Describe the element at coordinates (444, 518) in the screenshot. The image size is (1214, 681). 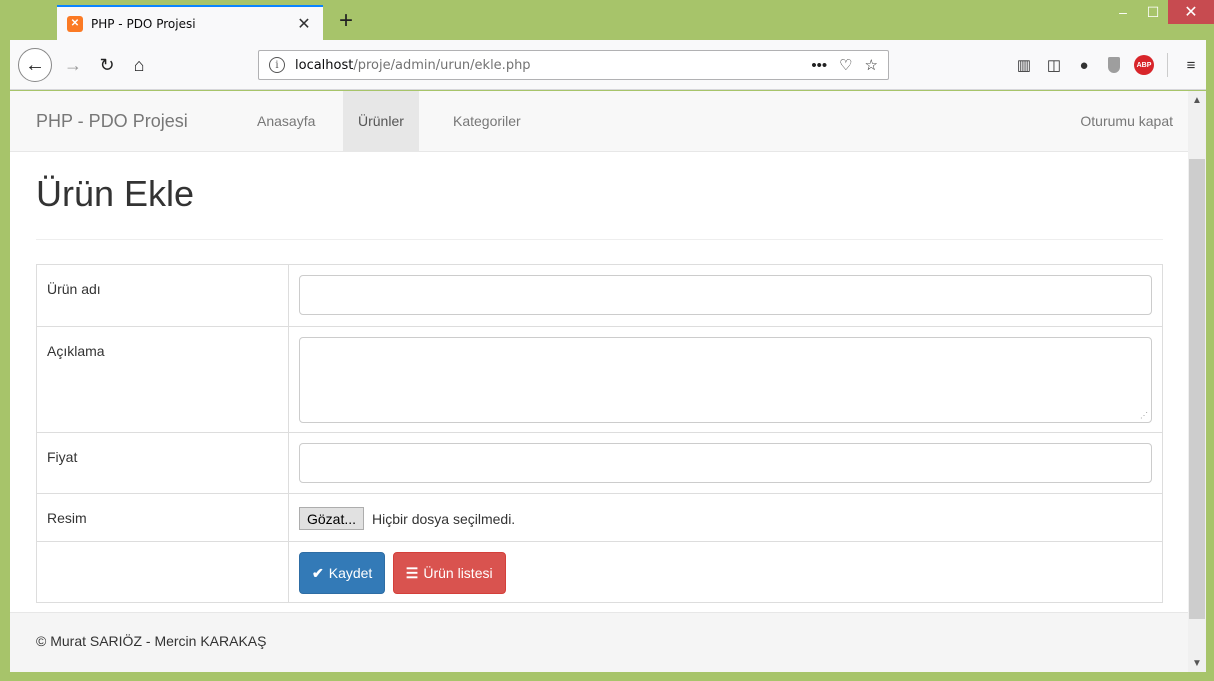
I see `file-status: Hiçbir dosya seçilmedi.` at that location.